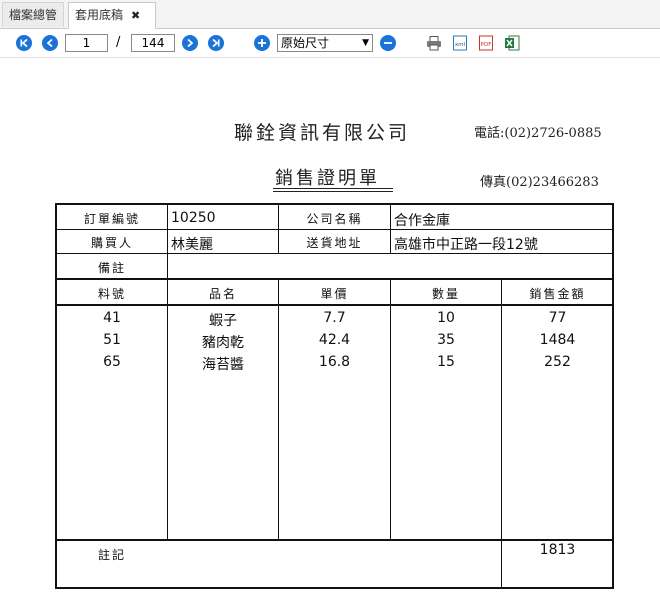  Describe the element at coordinates (334, 294) in the screenshot. I see `column-header: 單價` at that location.